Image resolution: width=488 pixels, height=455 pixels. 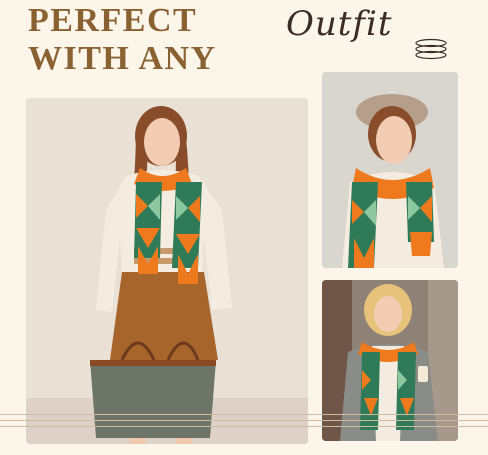 What do you see at coordinates (122, 58) in the screenshot?
I see `headline-line-2: WITH ANY` at bounding box center [122, 58].